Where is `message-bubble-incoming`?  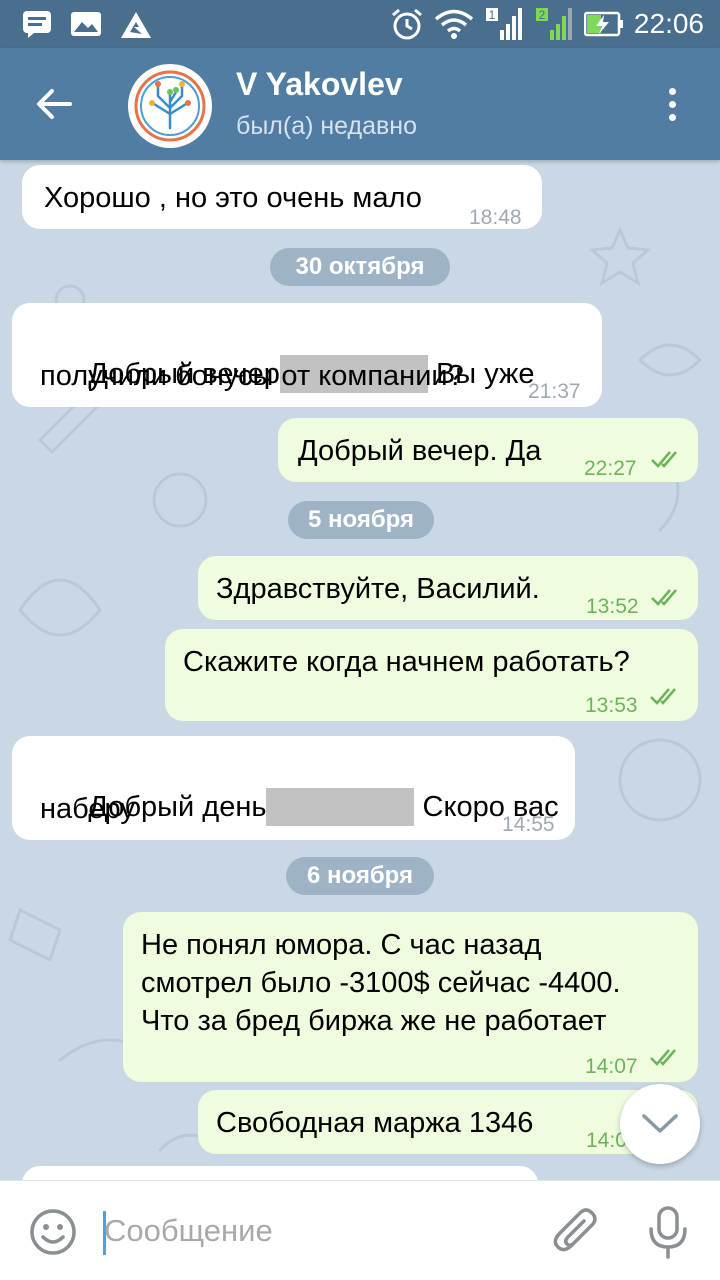
message-bubble-incoming is located at coordinates (280, 1173).